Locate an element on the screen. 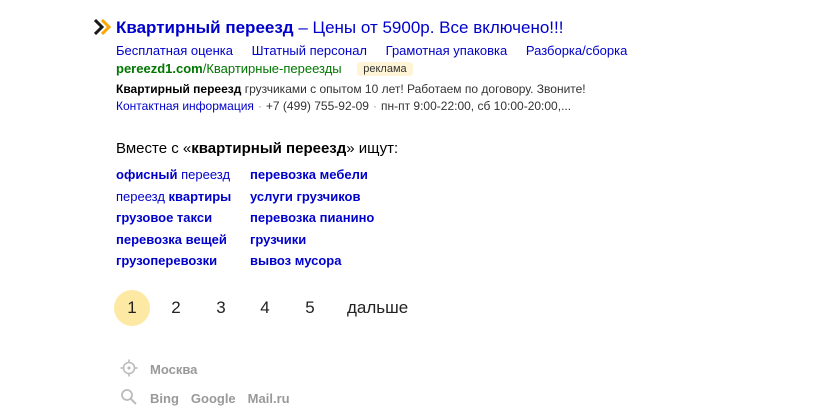 The width and height of the screenshot is (818, 415). region-link: Москва is located at coordinates (173, 369).